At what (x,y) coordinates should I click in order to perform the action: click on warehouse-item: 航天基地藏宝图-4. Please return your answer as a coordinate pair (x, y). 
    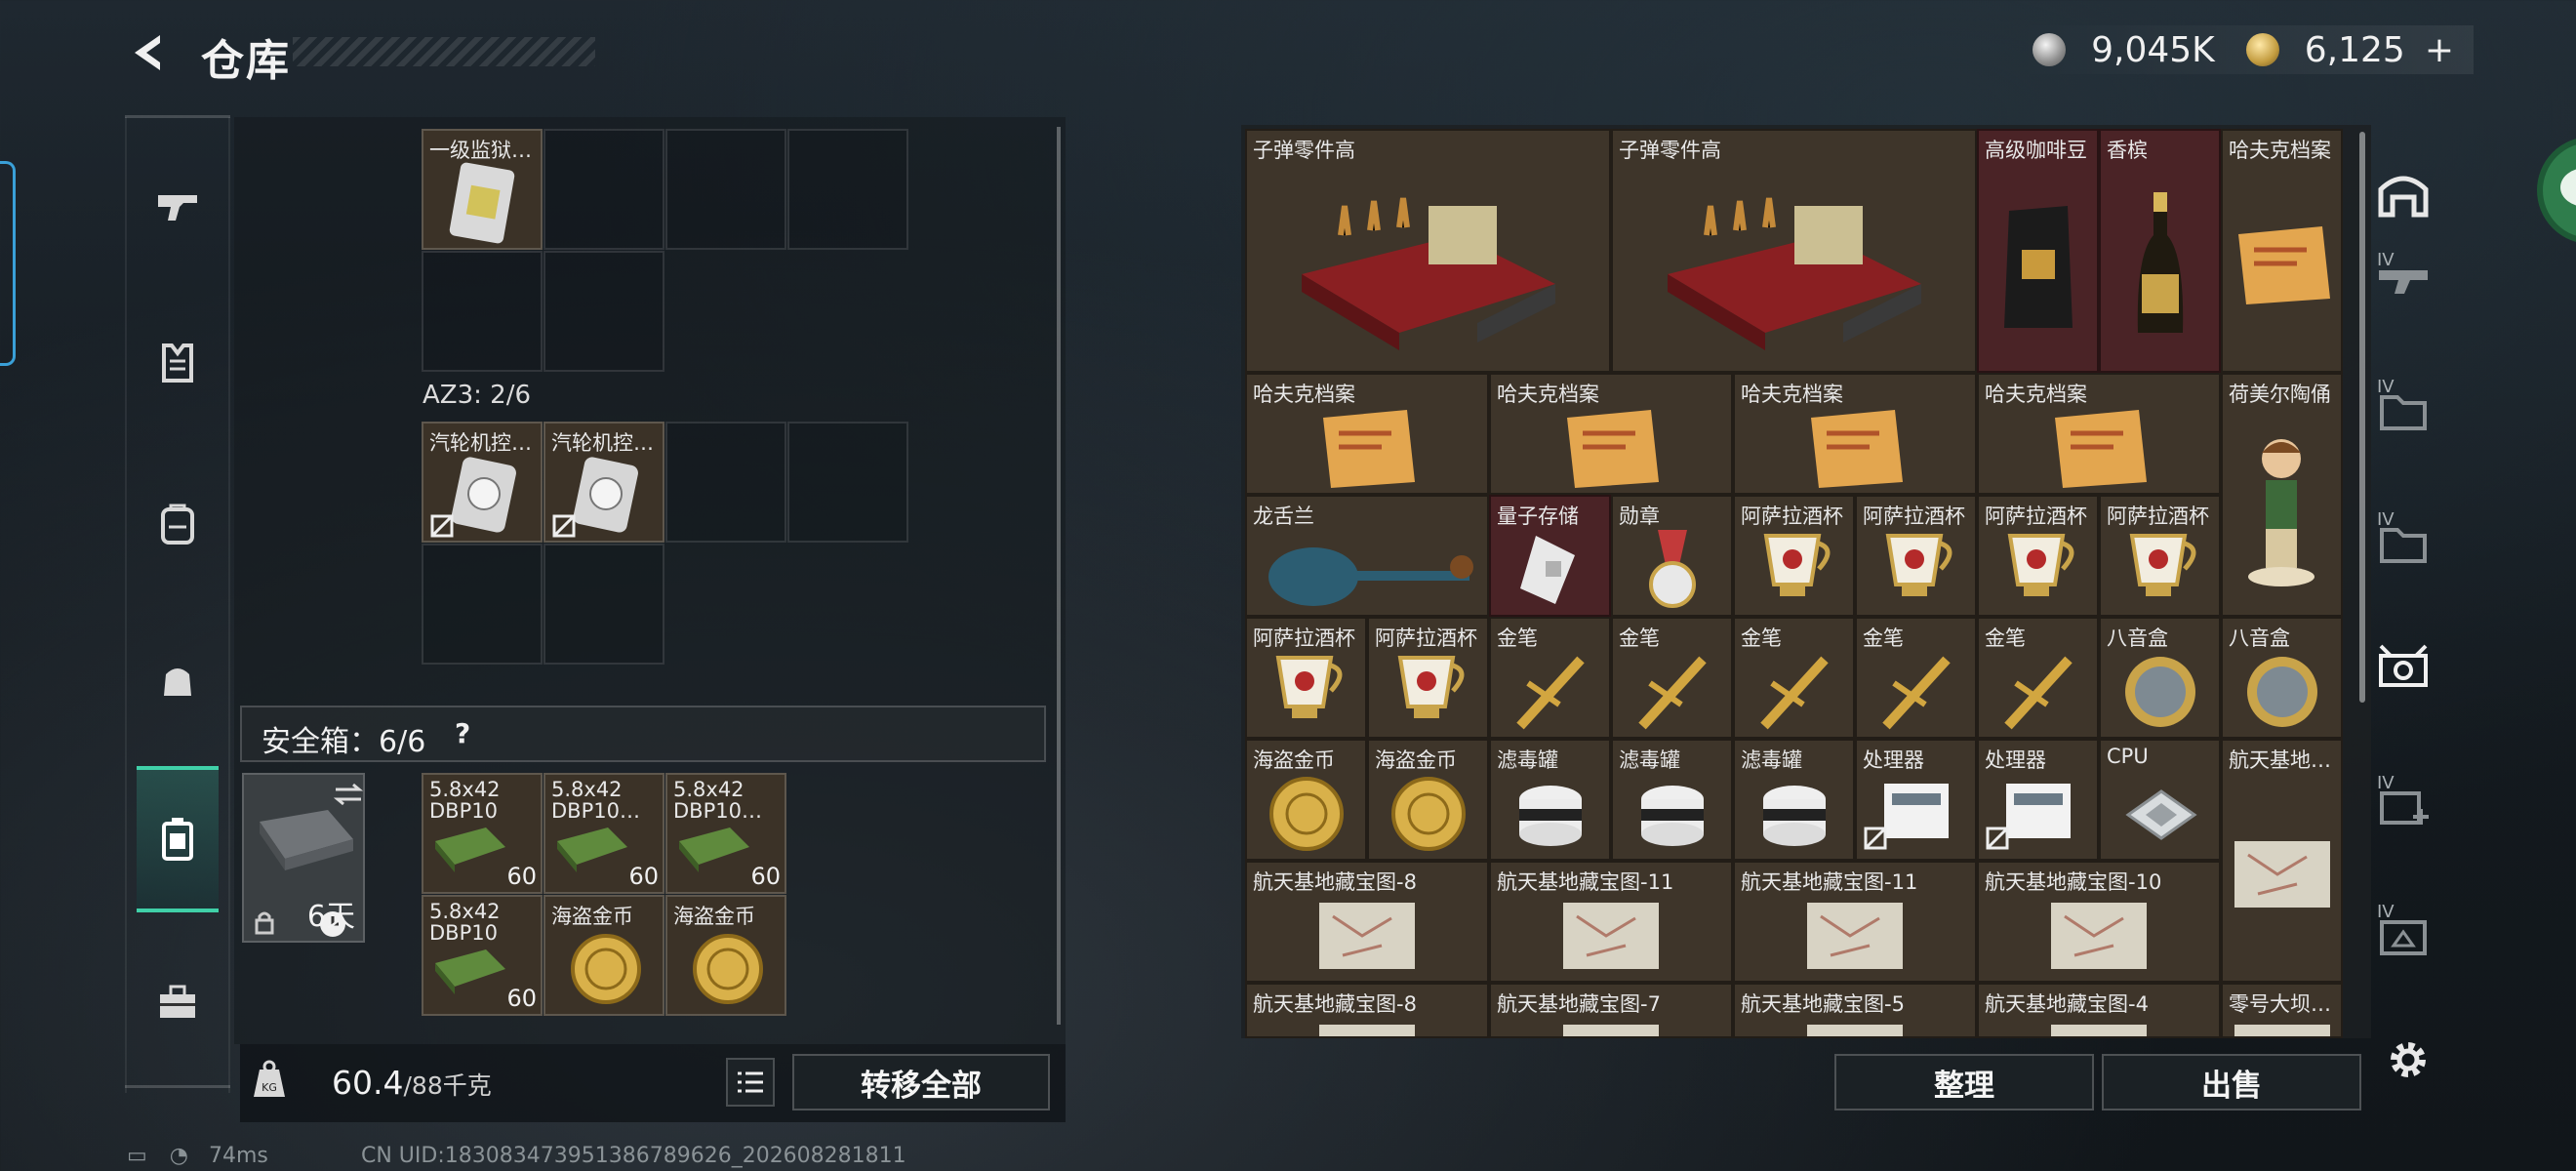
    Looking at the image, I should click on (2099, 1010).